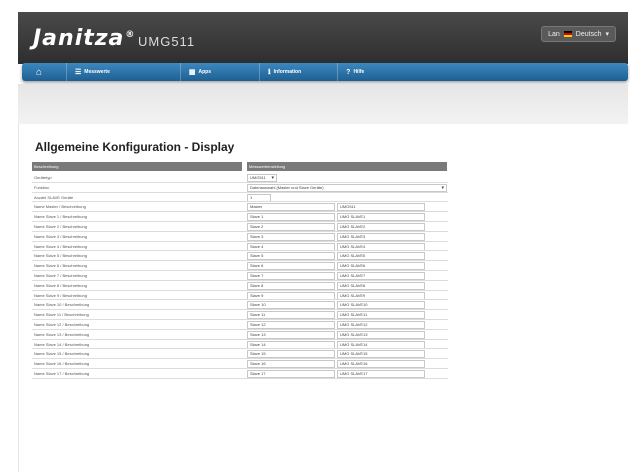  I want to click on row-label: Name Slave 2 / Beschreibung, so click(60, 226).